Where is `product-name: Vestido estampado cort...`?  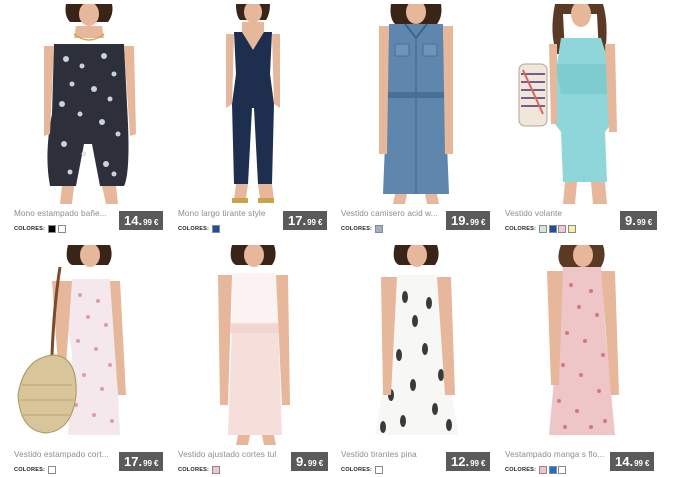
product-name: Vestido estampado cort... is located at coordinates (65, 454).